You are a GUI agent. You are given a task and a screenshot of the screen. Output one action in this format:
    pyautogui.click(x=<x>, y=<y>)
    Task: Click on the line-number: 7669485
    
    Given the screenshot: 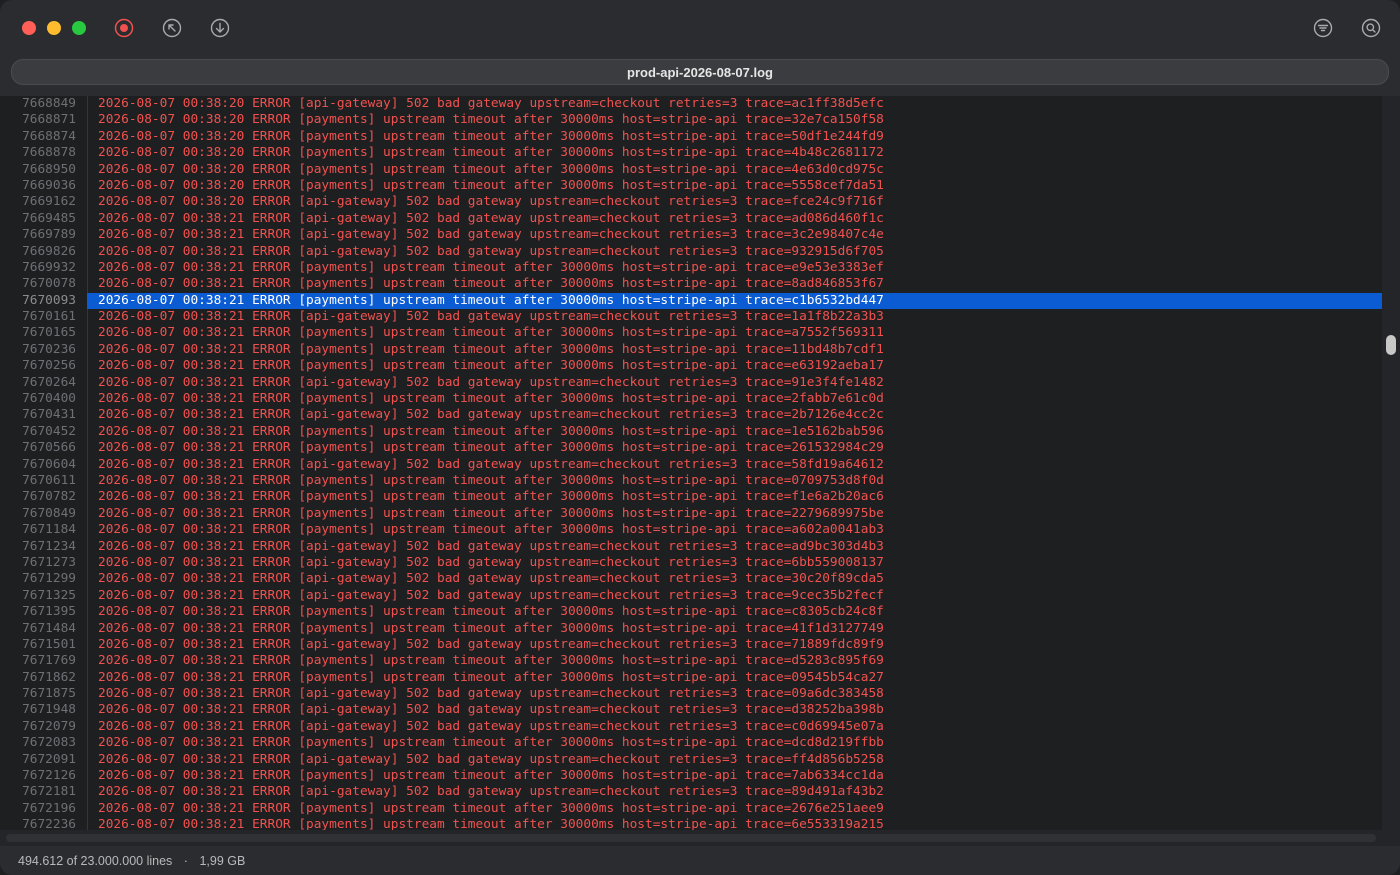 What is the action you would take?
    pyautogui.click(x=49, y=218)
    